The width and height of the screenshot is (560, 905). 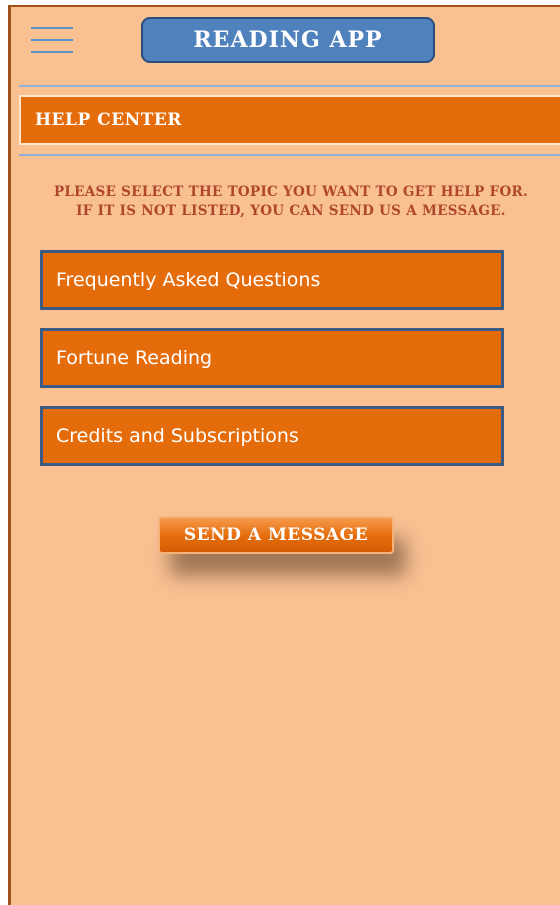 What do you see at coordinates (272, 358) in the screenshot?
I see `topic-fortune-reading-button: Fortune Reading` at bounding box center [272, 358].